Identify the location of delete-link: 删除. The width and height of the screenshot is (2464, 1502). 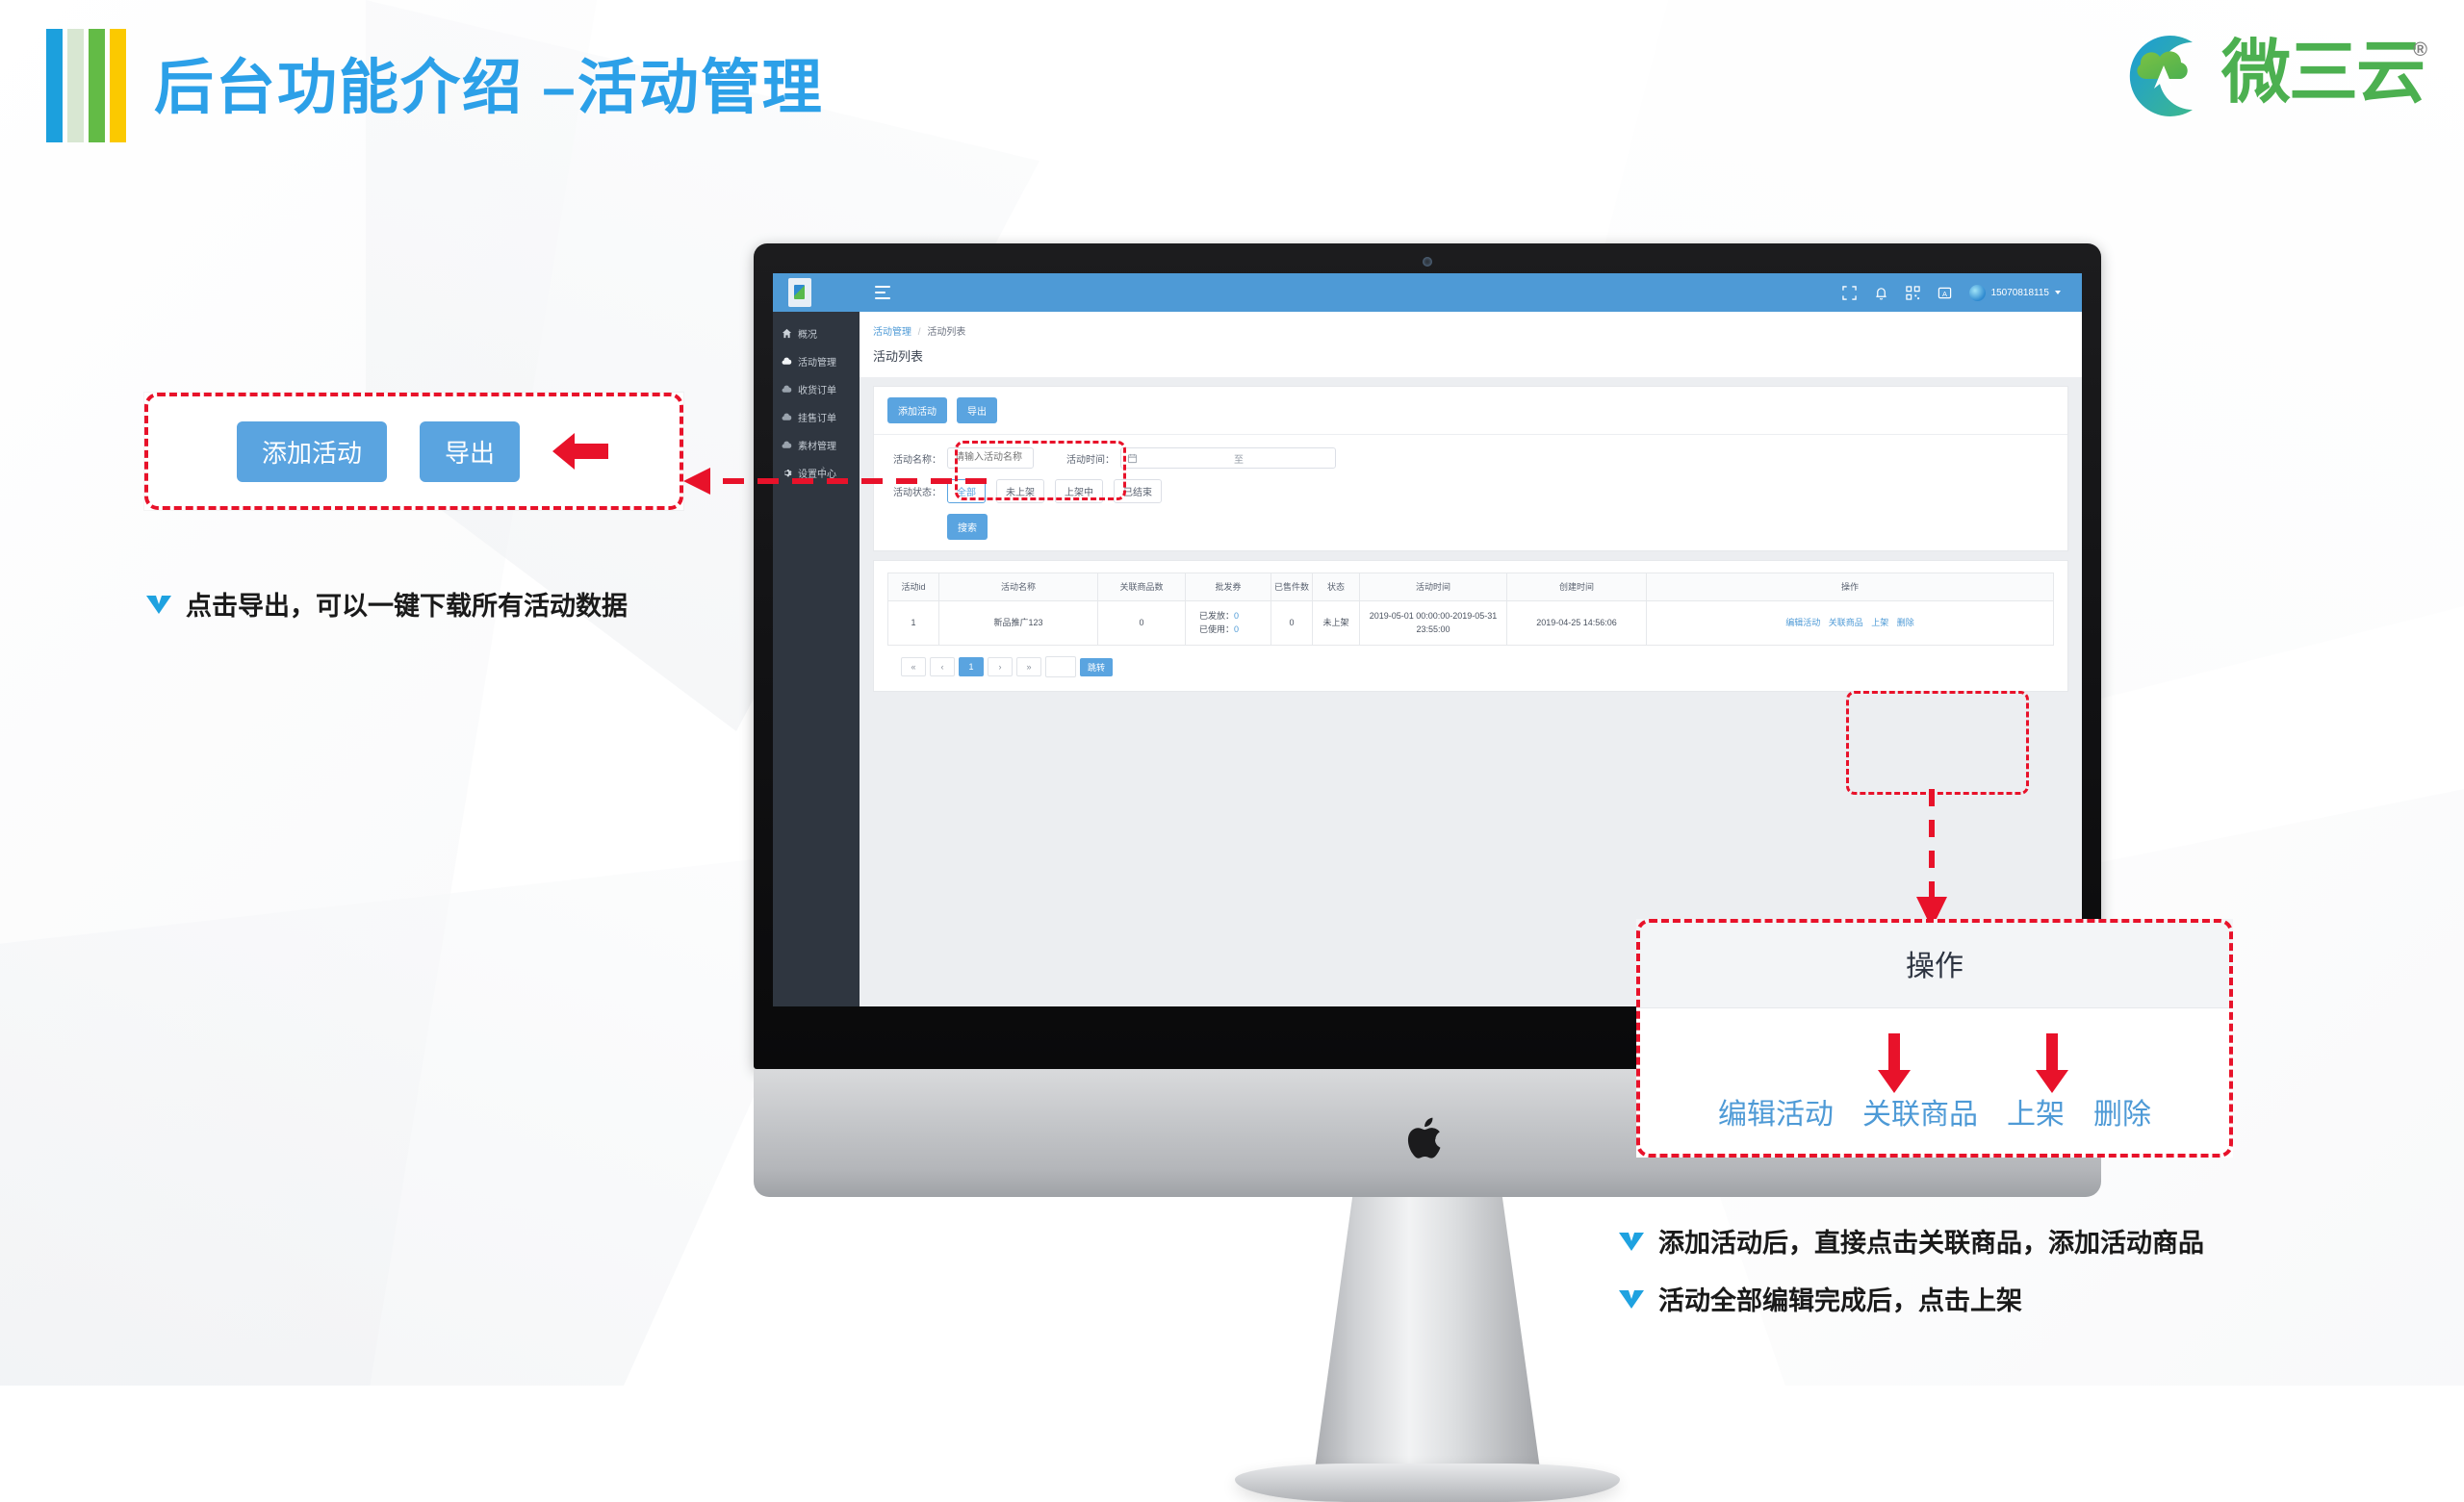
(1905, 623).